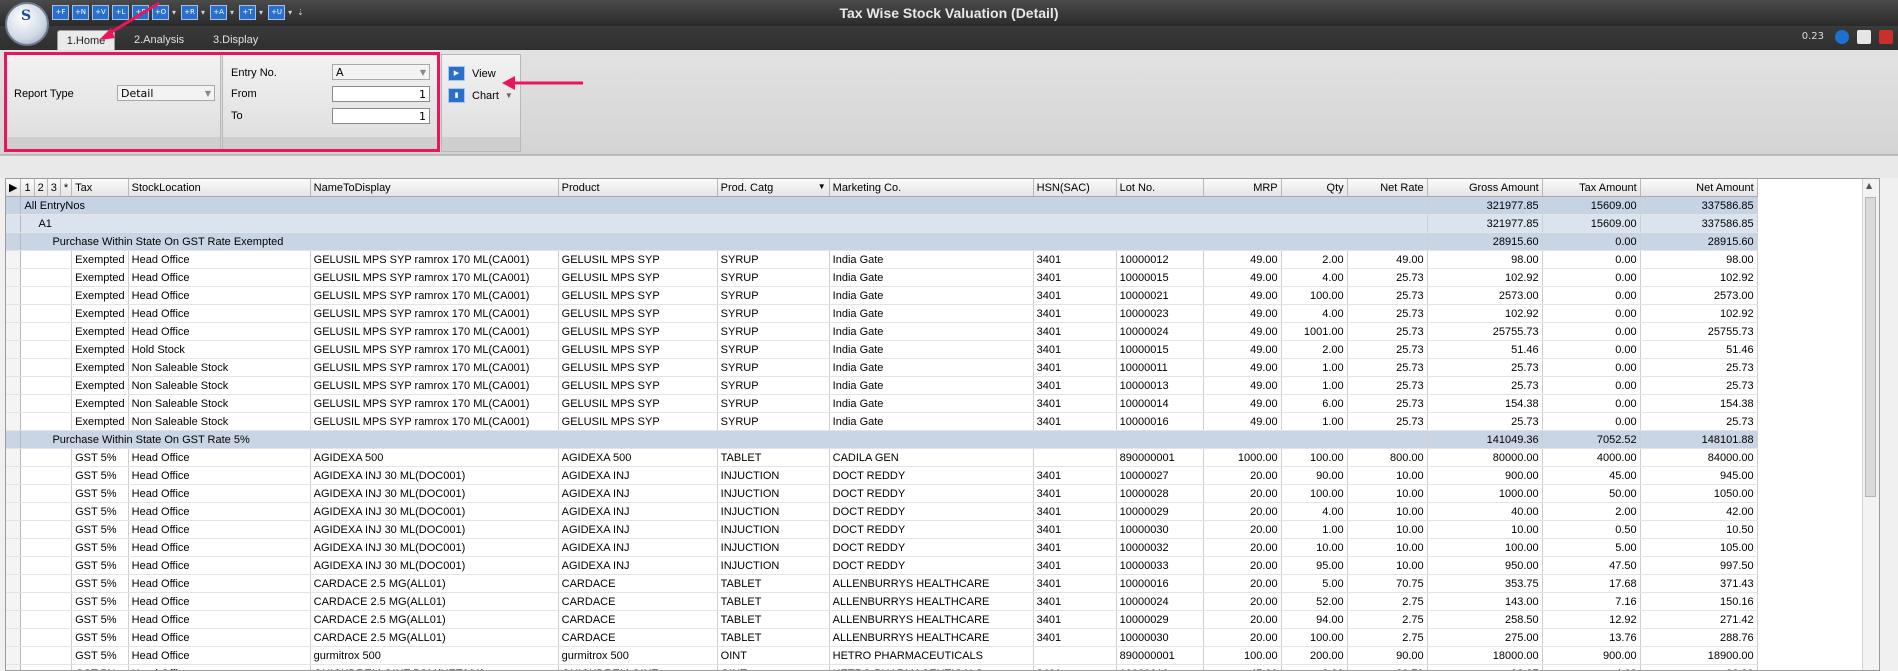 Image resolution: width=1898 pixels, height=671 pixels. Describe the element at coordinates (434, 602) in the screenshot. I see `cell-name: CARDACE 2.5 MG(ALL01)` at that location.